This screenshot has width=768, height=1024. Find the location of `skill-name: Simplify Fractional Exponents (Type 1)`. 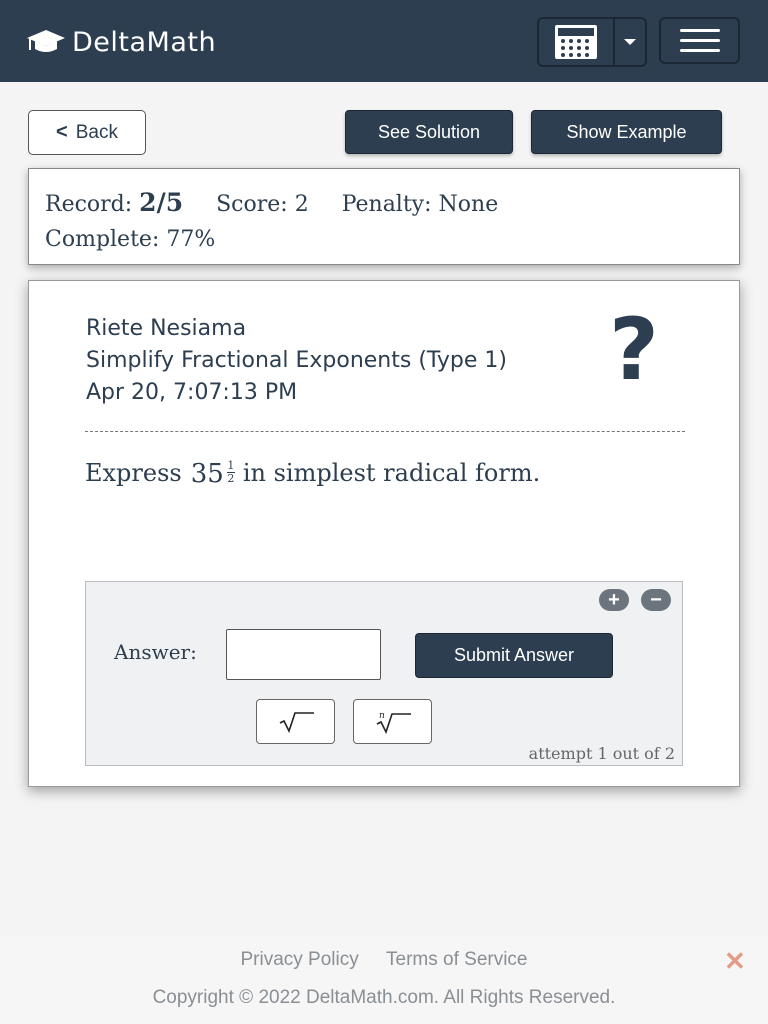

skill-name: Simplify Fractional Exponents (Type 1) is located at coordinates (297, 360).